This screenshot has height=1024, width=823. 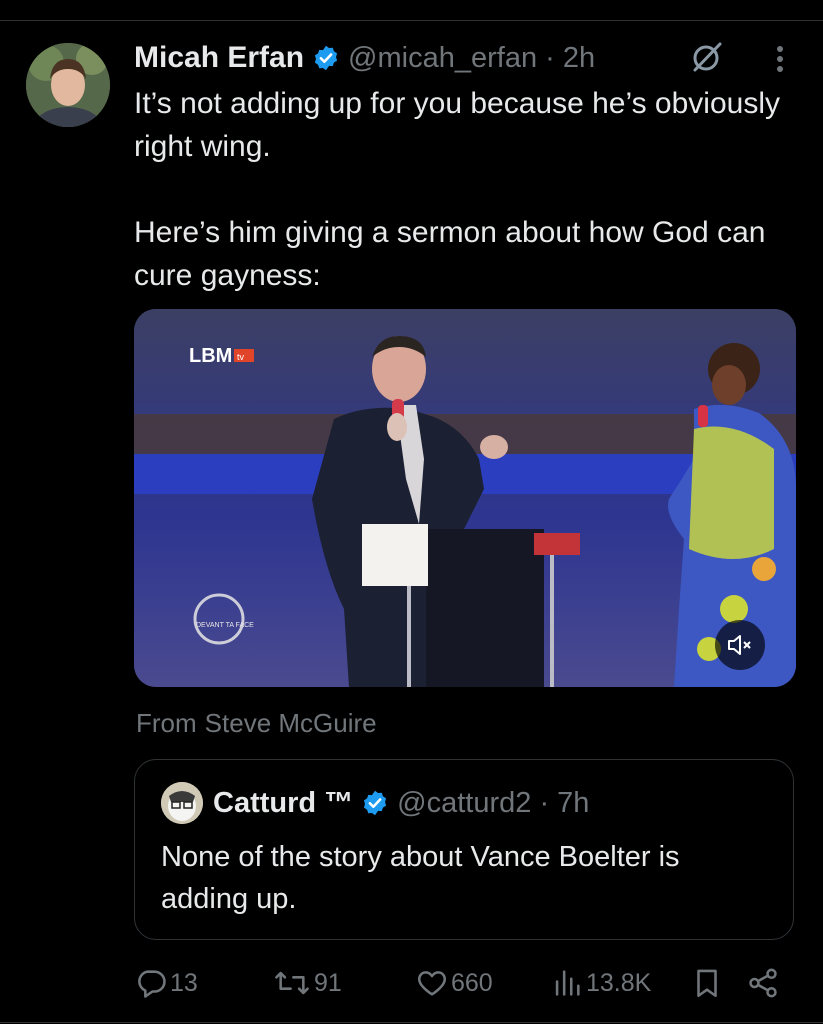 I want to click on quoted-handle-and-time: @catturd2 · 7h, so click(x=493, y=803).